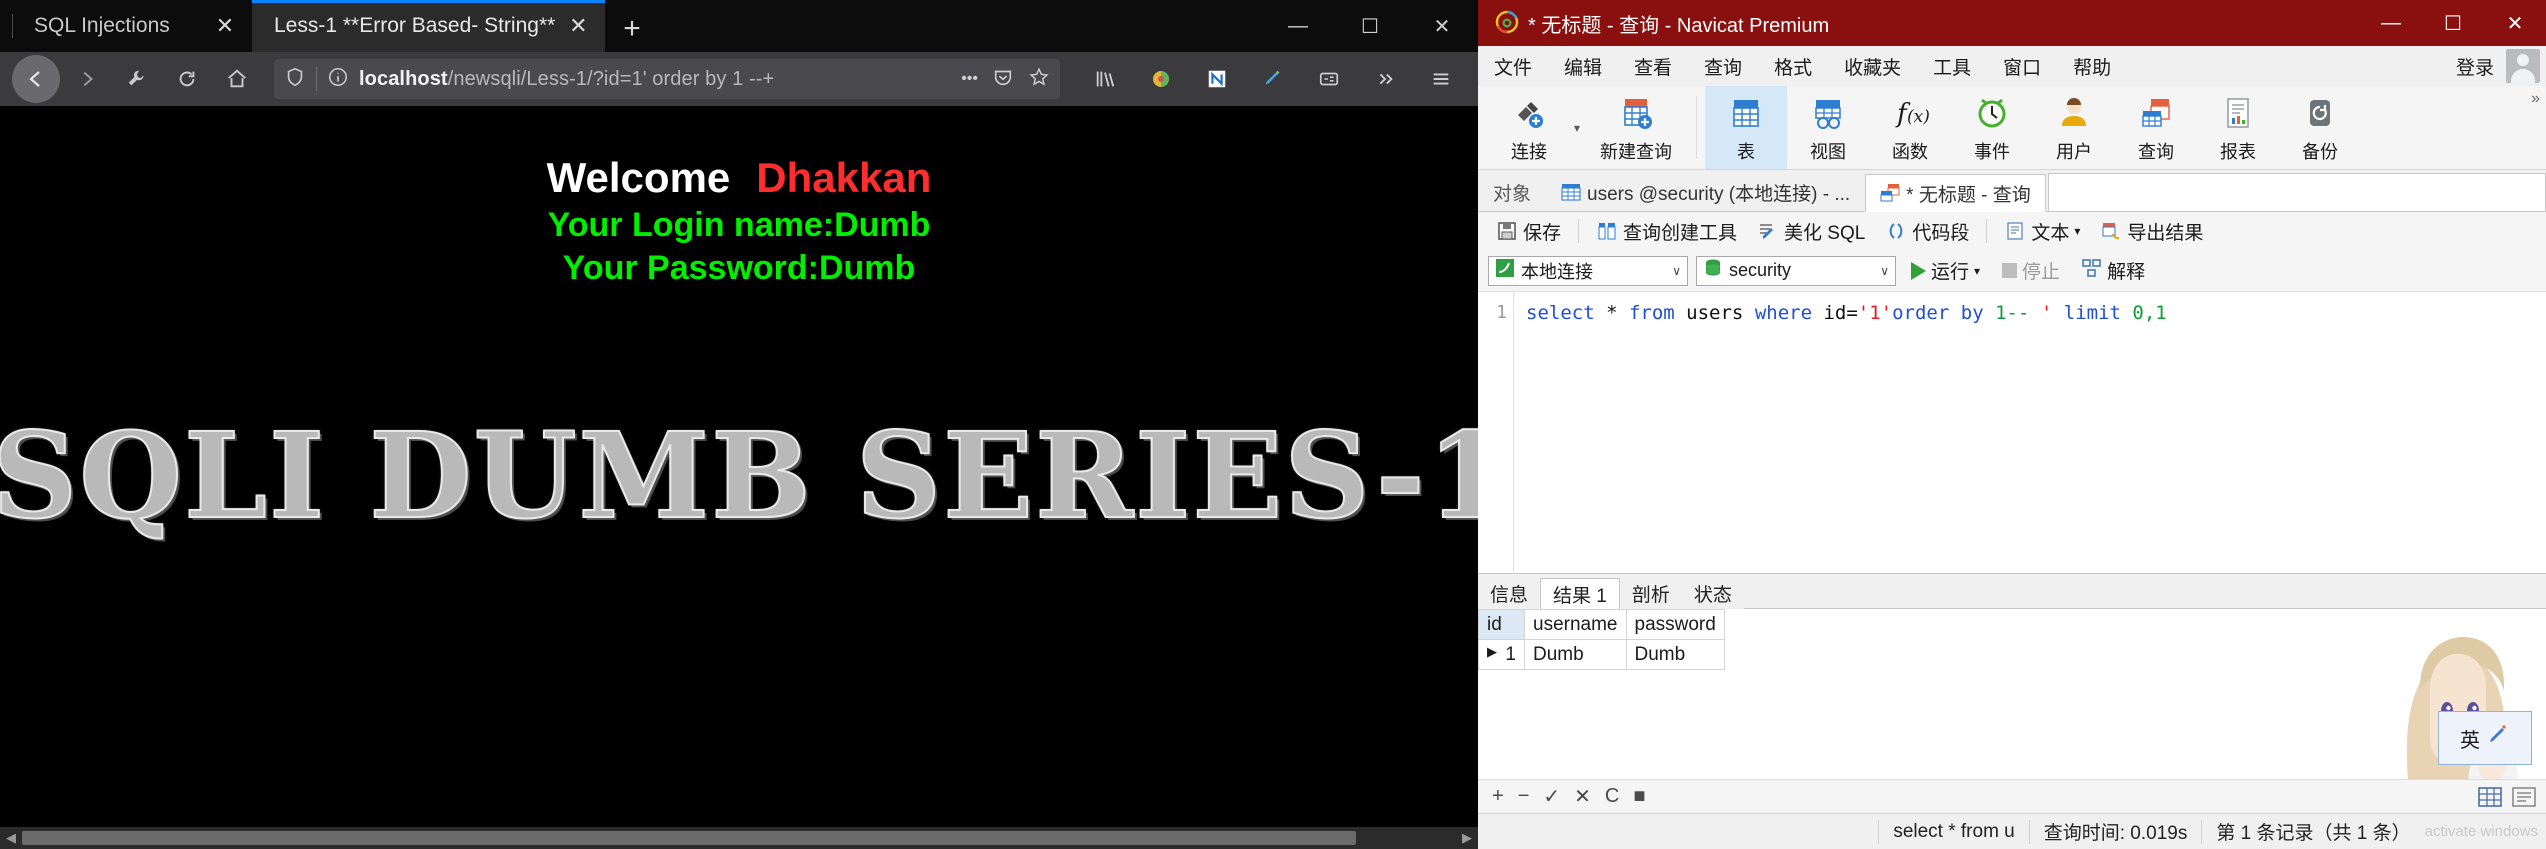  I want to click on menu-item-file: 文件, so click(1513, 66).